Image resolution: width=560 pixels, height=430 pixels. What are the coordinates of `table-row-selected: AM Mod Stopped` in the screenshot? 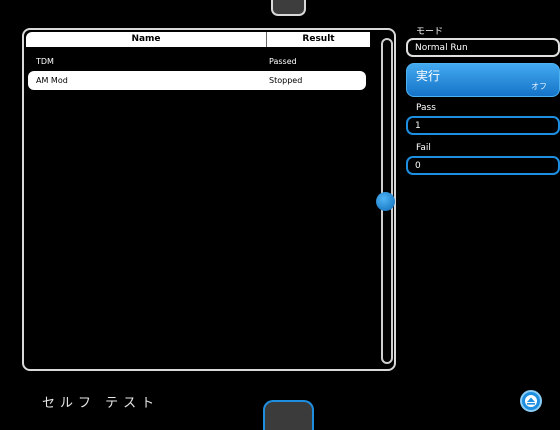 It's located at (197, 80).